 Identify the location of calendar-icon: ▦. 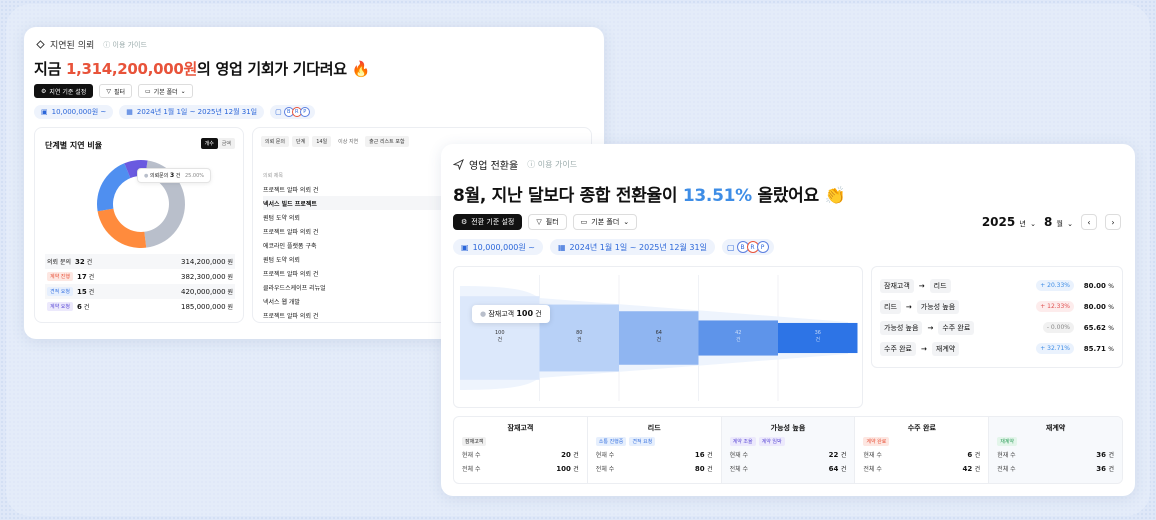
(561, 247).